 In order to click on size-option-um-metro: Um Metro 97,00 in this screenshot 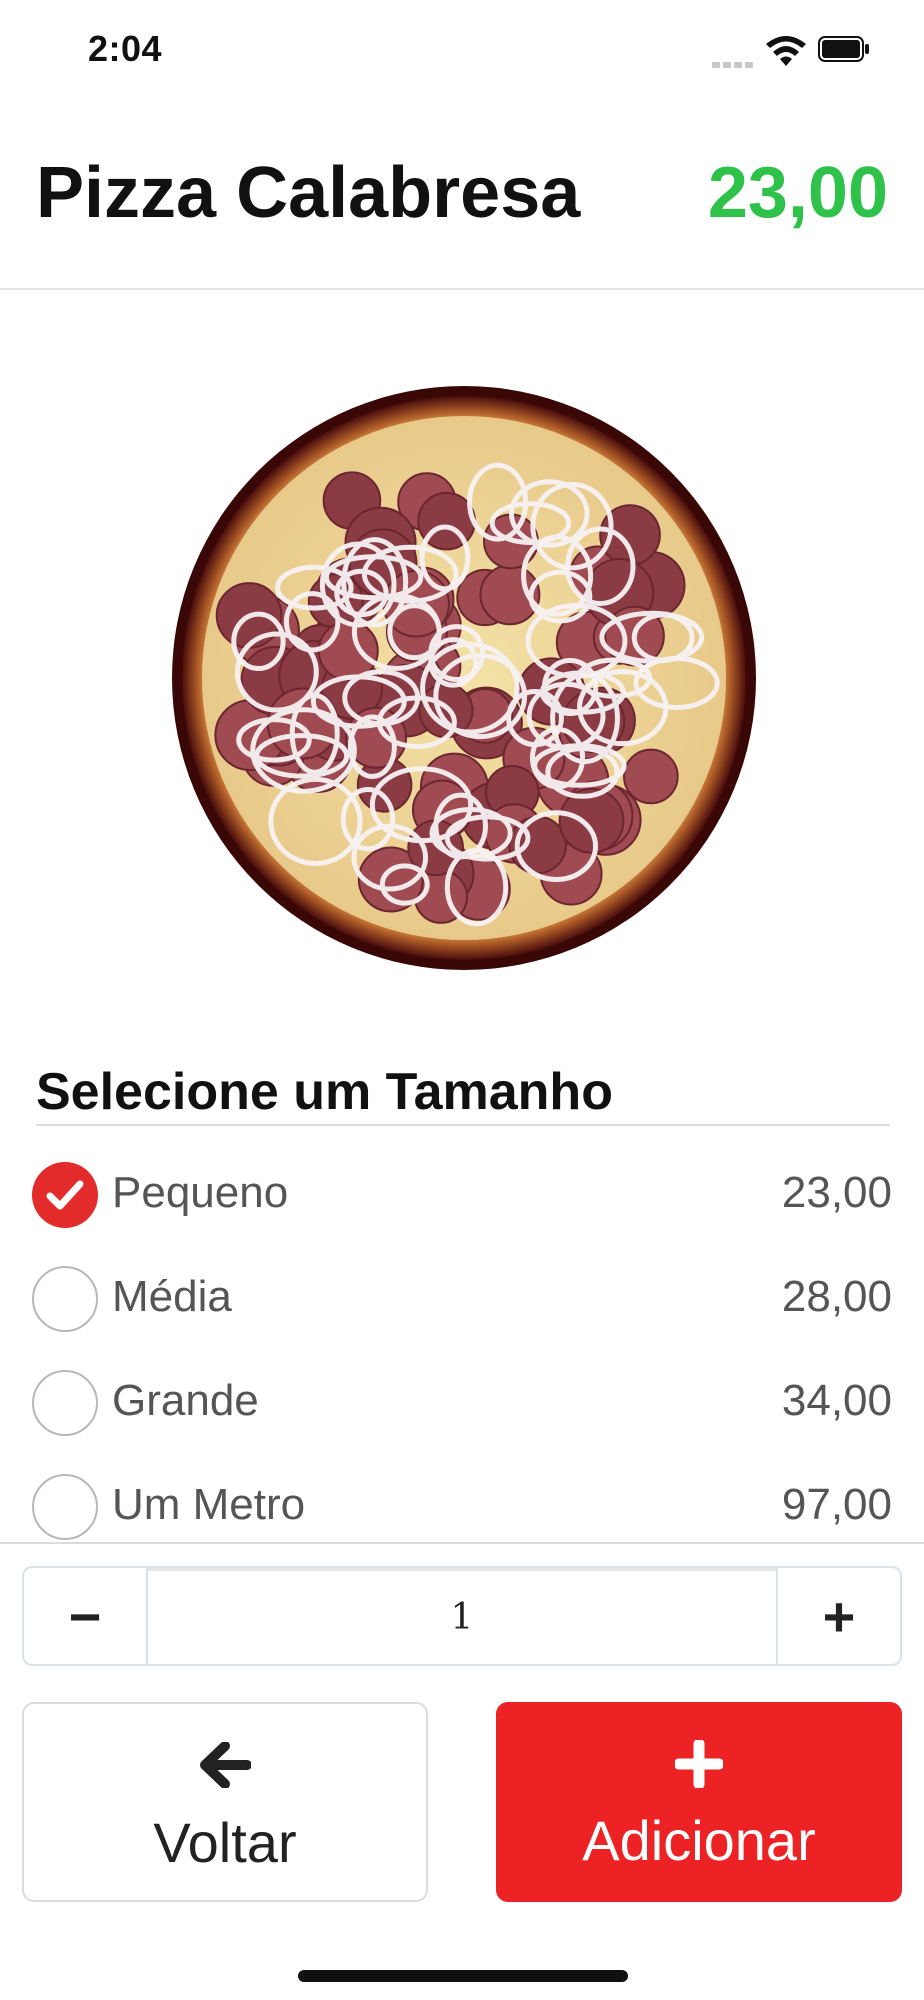, I will do `click(462, 1510)`.